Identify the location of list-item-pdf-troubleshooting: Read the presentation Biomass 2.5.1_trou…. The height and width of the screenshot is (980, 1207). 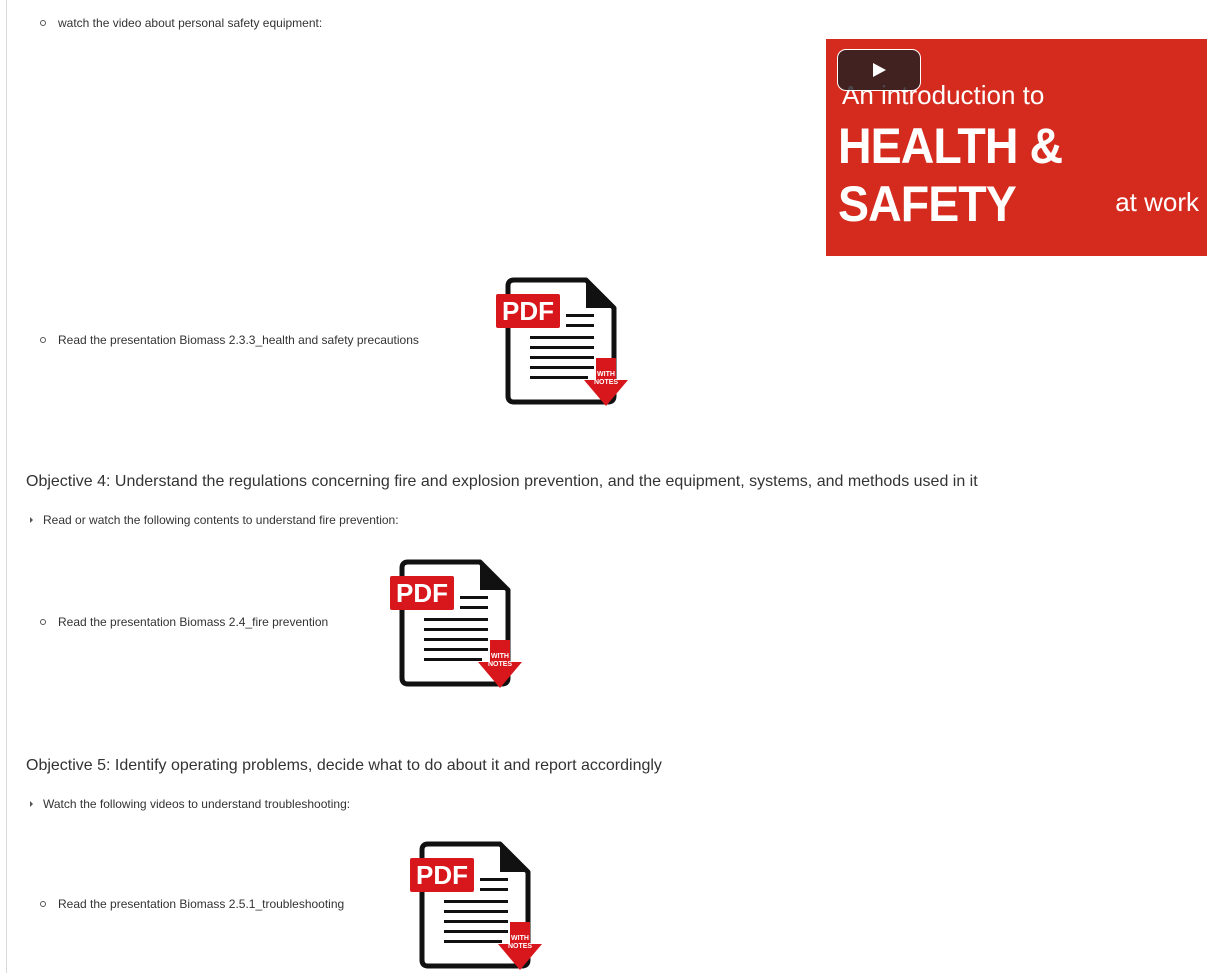
(192, 904).